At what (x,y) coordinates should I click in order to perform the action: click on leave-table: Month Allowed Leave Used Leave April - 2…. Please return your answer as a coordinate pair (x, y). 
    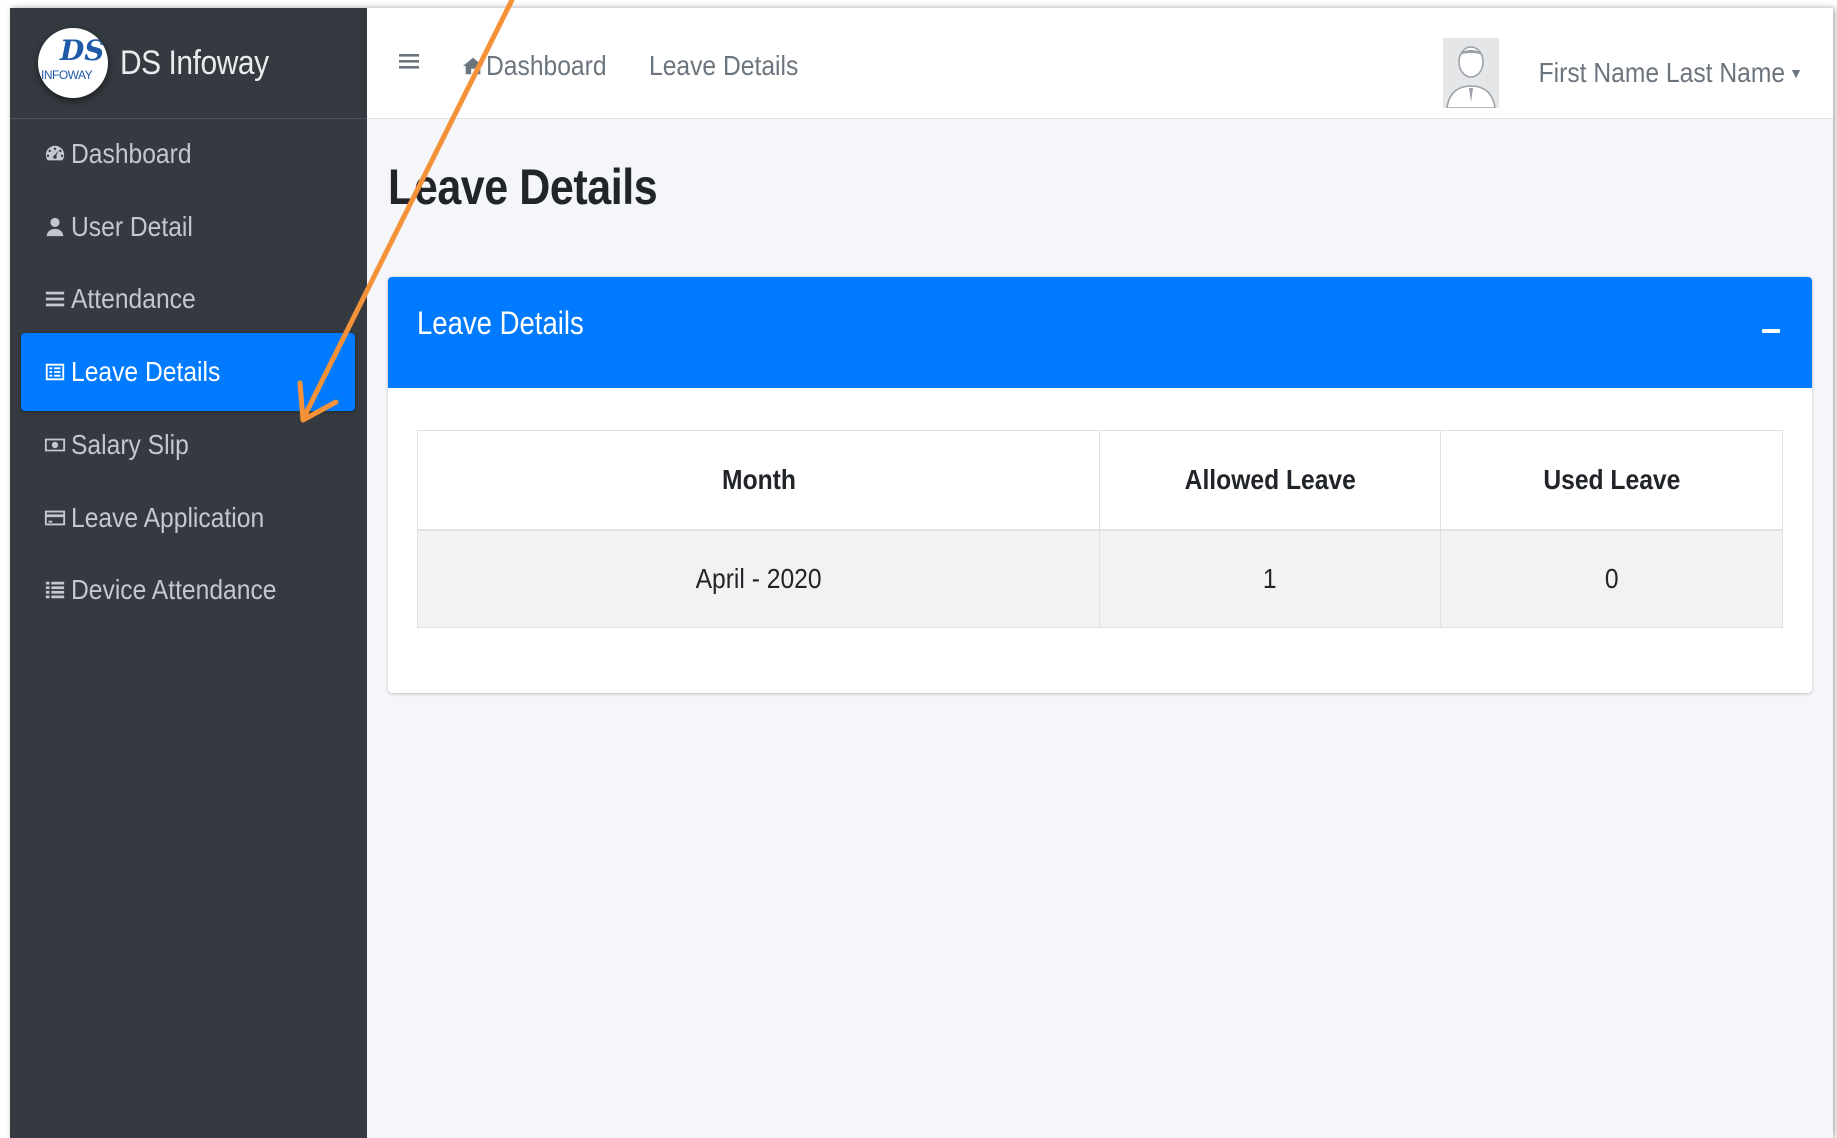
    Looking at the image, I should click on (1100, 529).